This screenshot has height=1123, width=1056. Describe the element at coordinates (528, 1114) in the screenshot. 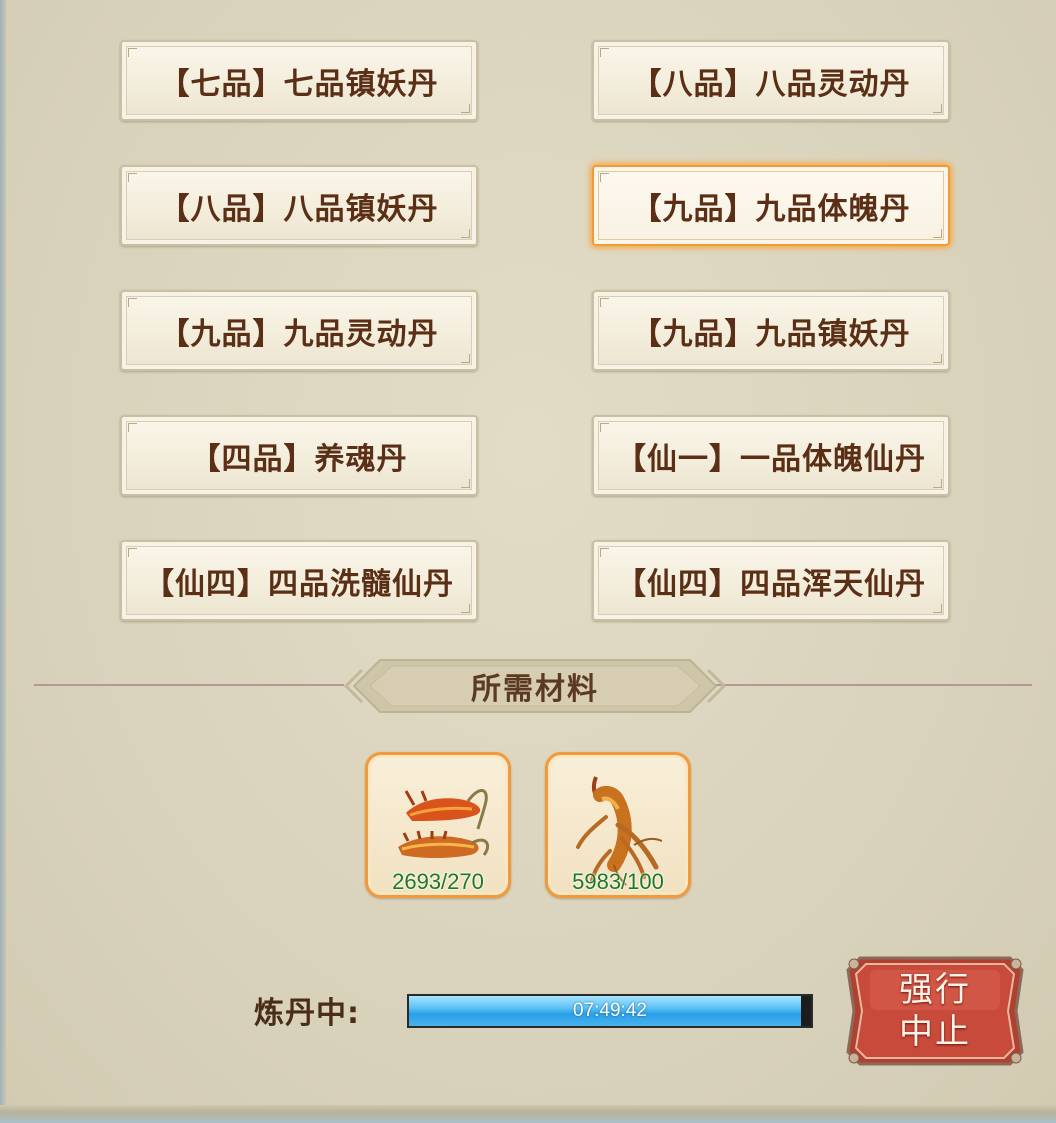

I see `panel-bottom-edge` at that location.